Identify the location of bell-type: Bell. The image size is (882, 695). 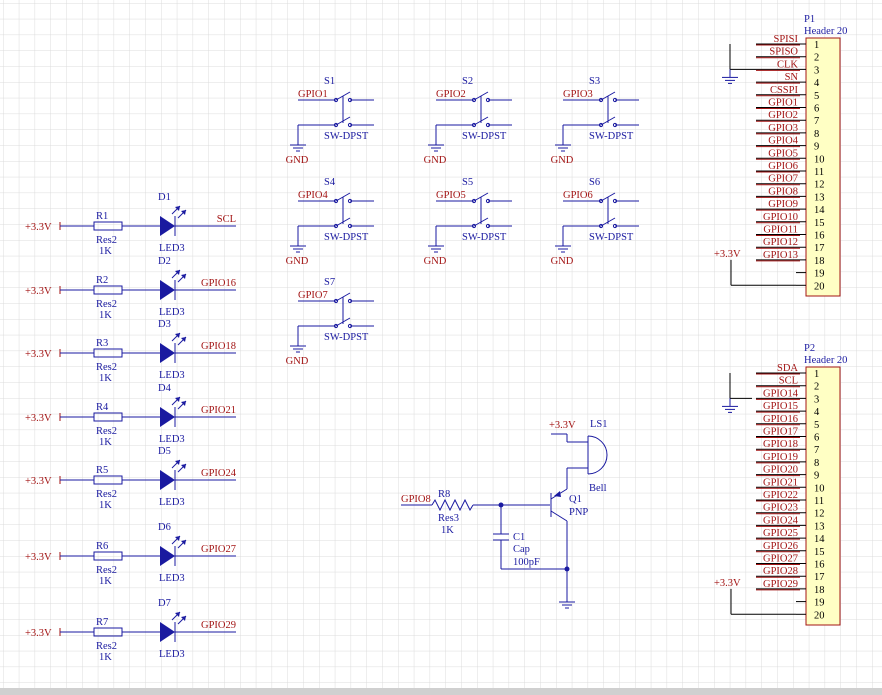
(598, 488).